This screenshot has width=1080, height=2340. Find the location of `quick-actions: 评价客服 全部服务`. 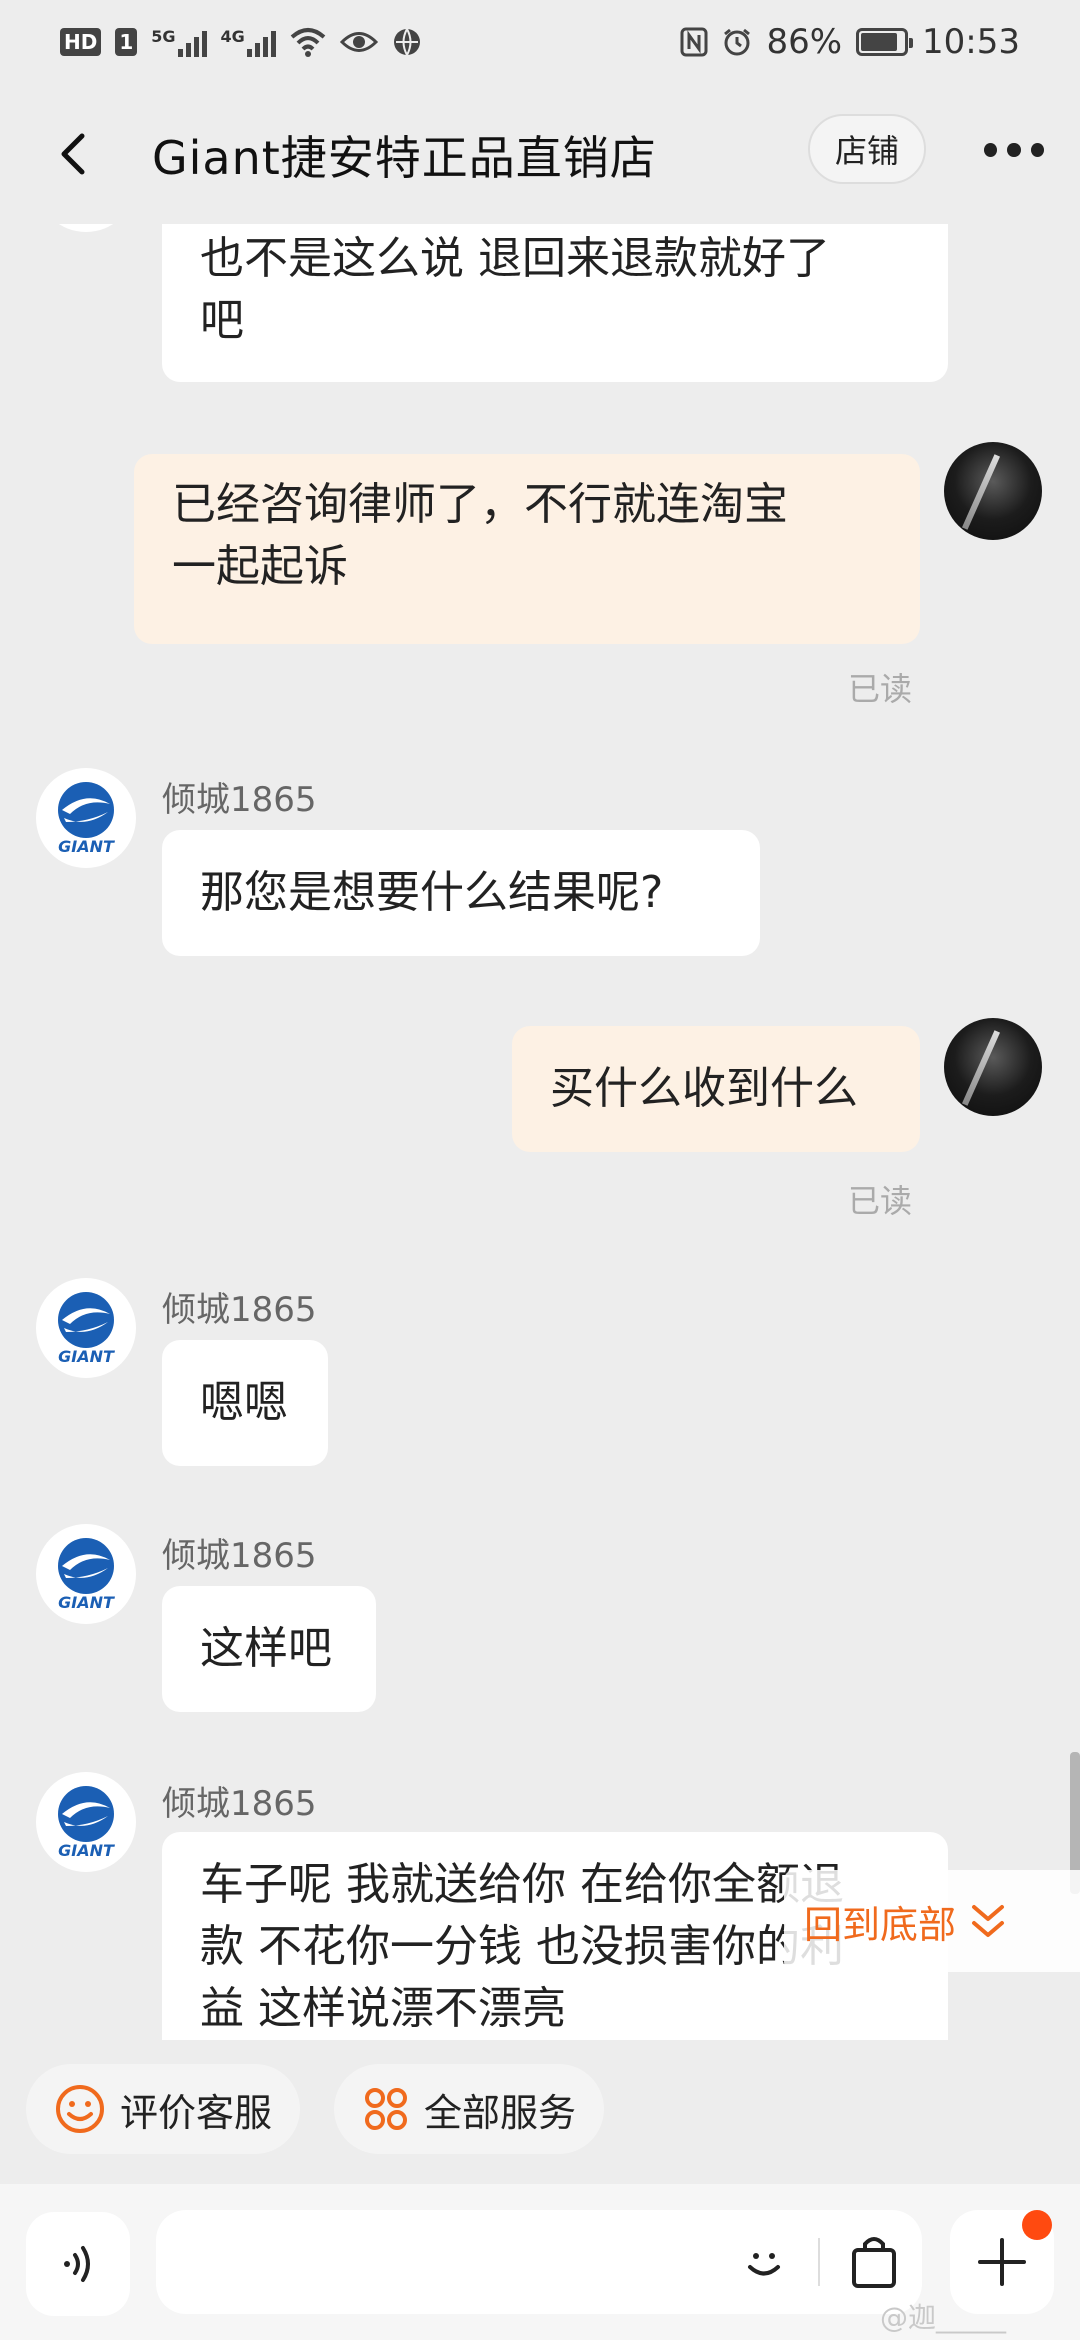

quick-actions: 评价客服 全部服务 is located at coordinates (540, 2110).